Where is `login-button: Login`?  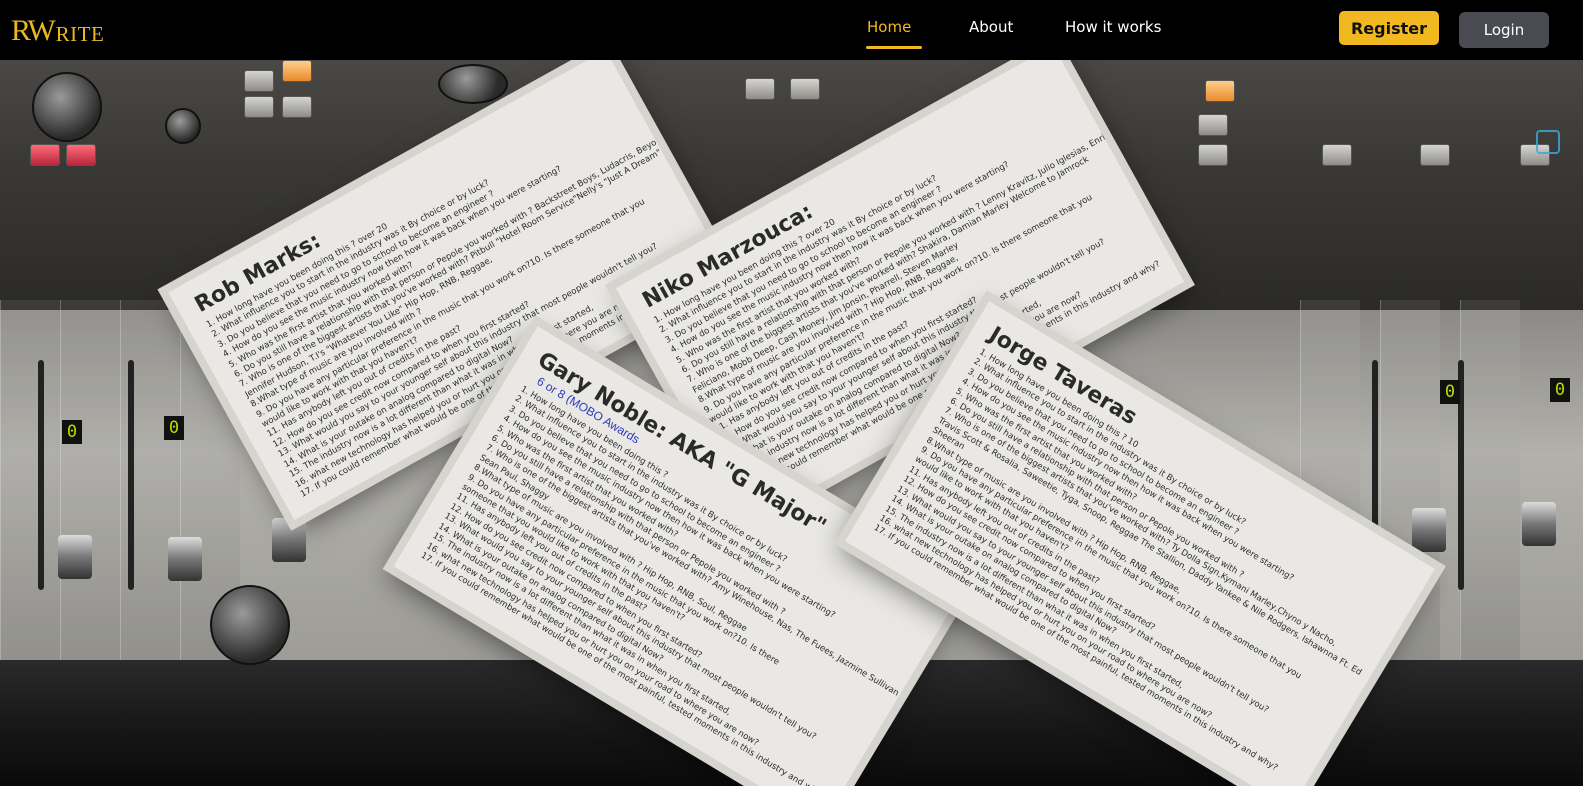
login-button: Login is located at coordinates (1504, 30).